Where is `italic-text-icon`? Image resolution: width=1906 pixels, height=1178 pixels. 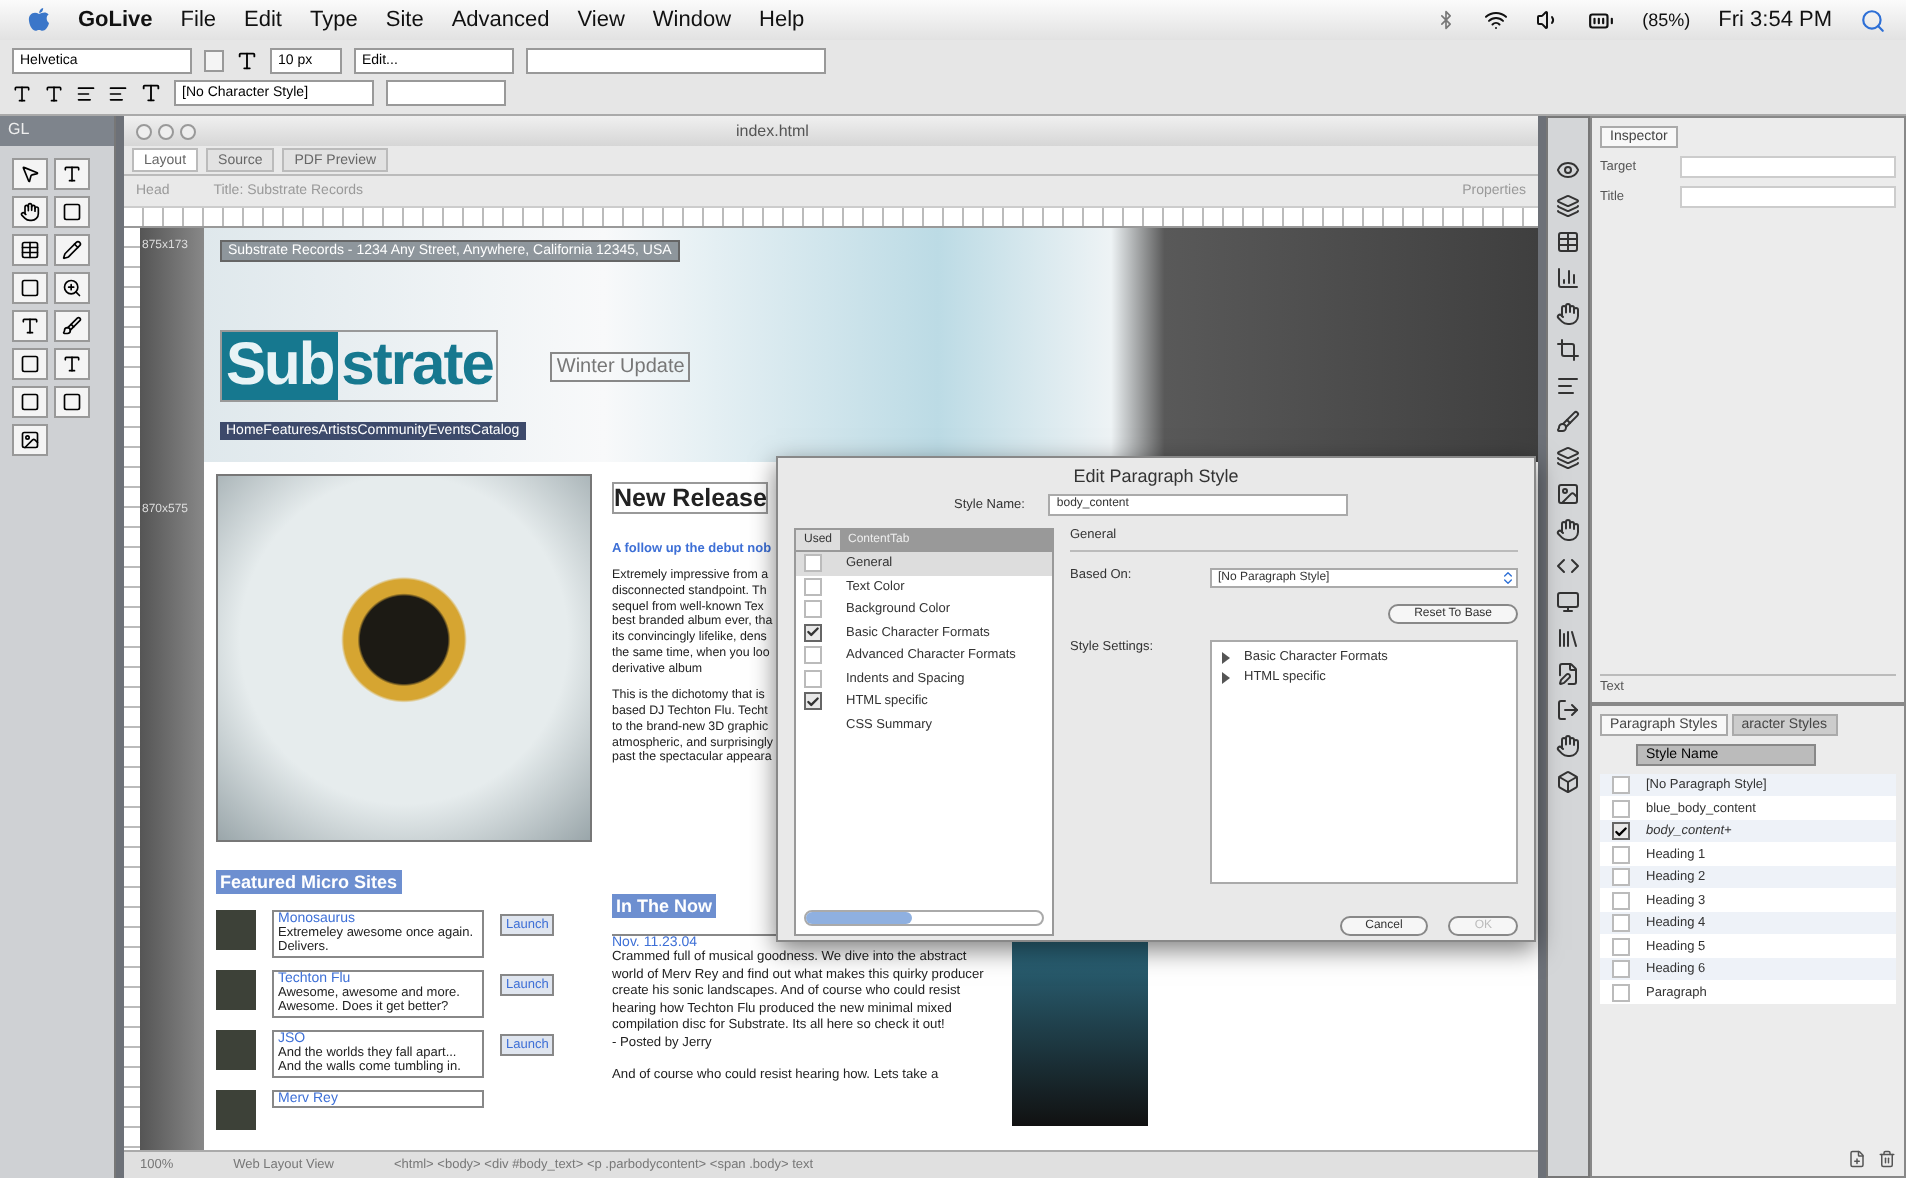
italic-text-icon is located at coordinates (54, 93).